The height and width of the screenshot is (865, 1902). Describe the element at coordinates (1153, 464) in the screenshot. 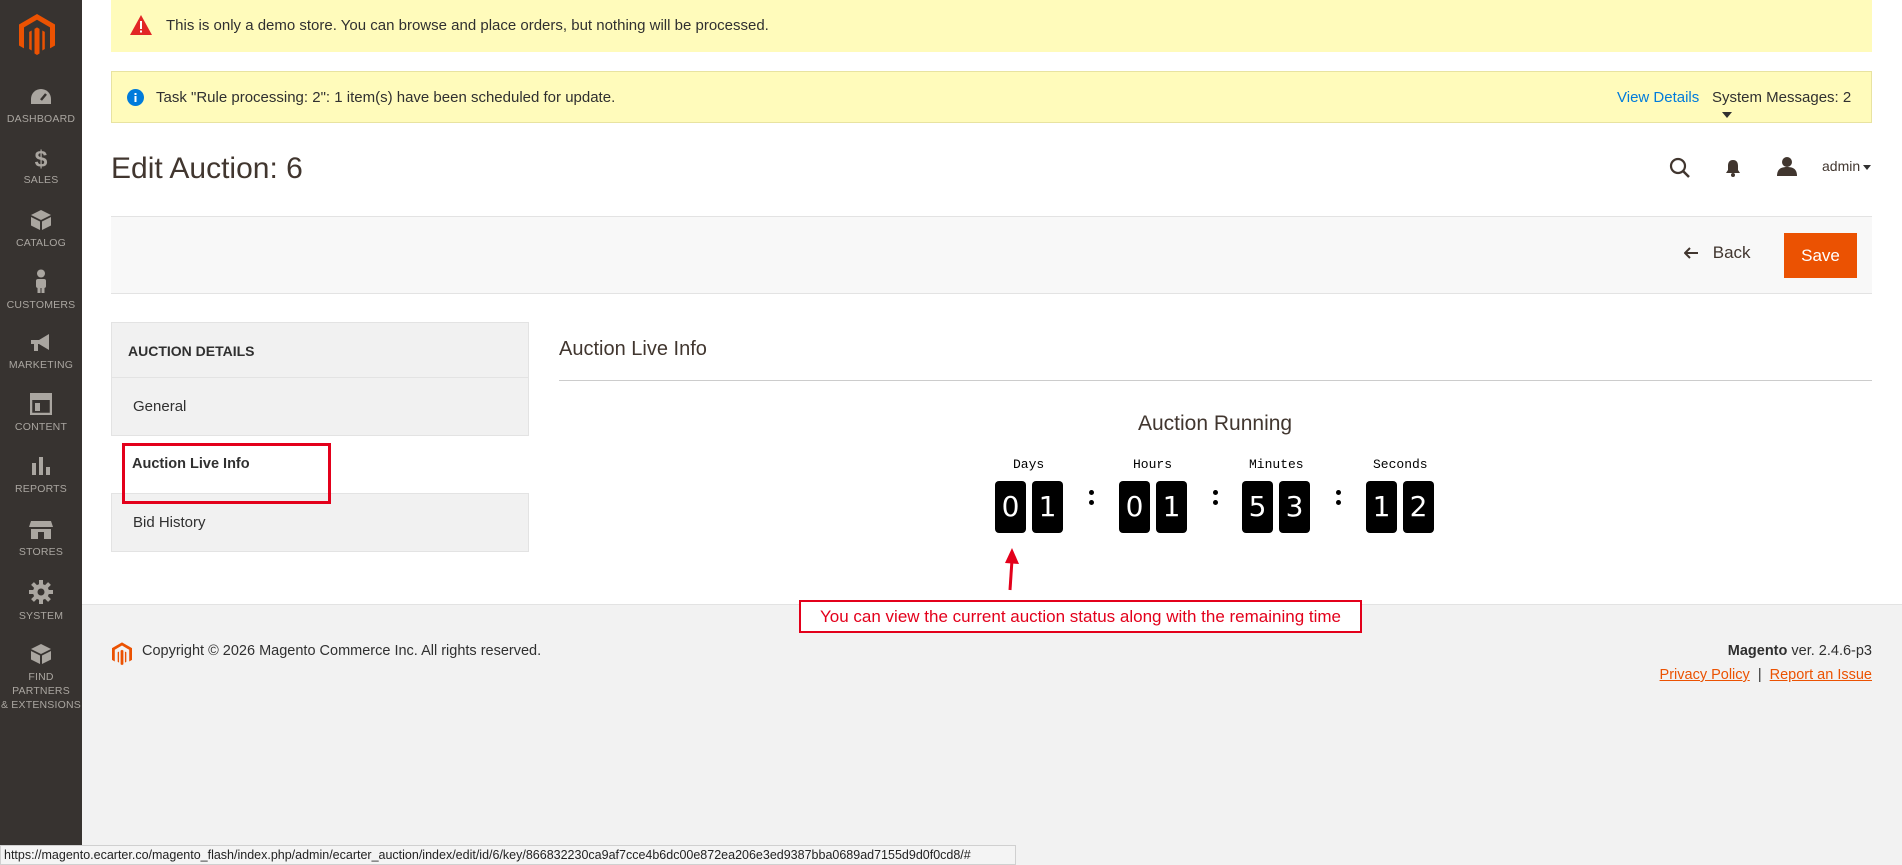

I see `hours-label: Hours` at that location.